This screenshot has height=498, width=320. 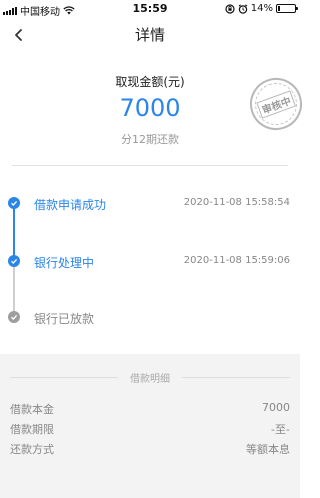 I want to click on detail-key: 借款期限, so click(x=32, y=429).